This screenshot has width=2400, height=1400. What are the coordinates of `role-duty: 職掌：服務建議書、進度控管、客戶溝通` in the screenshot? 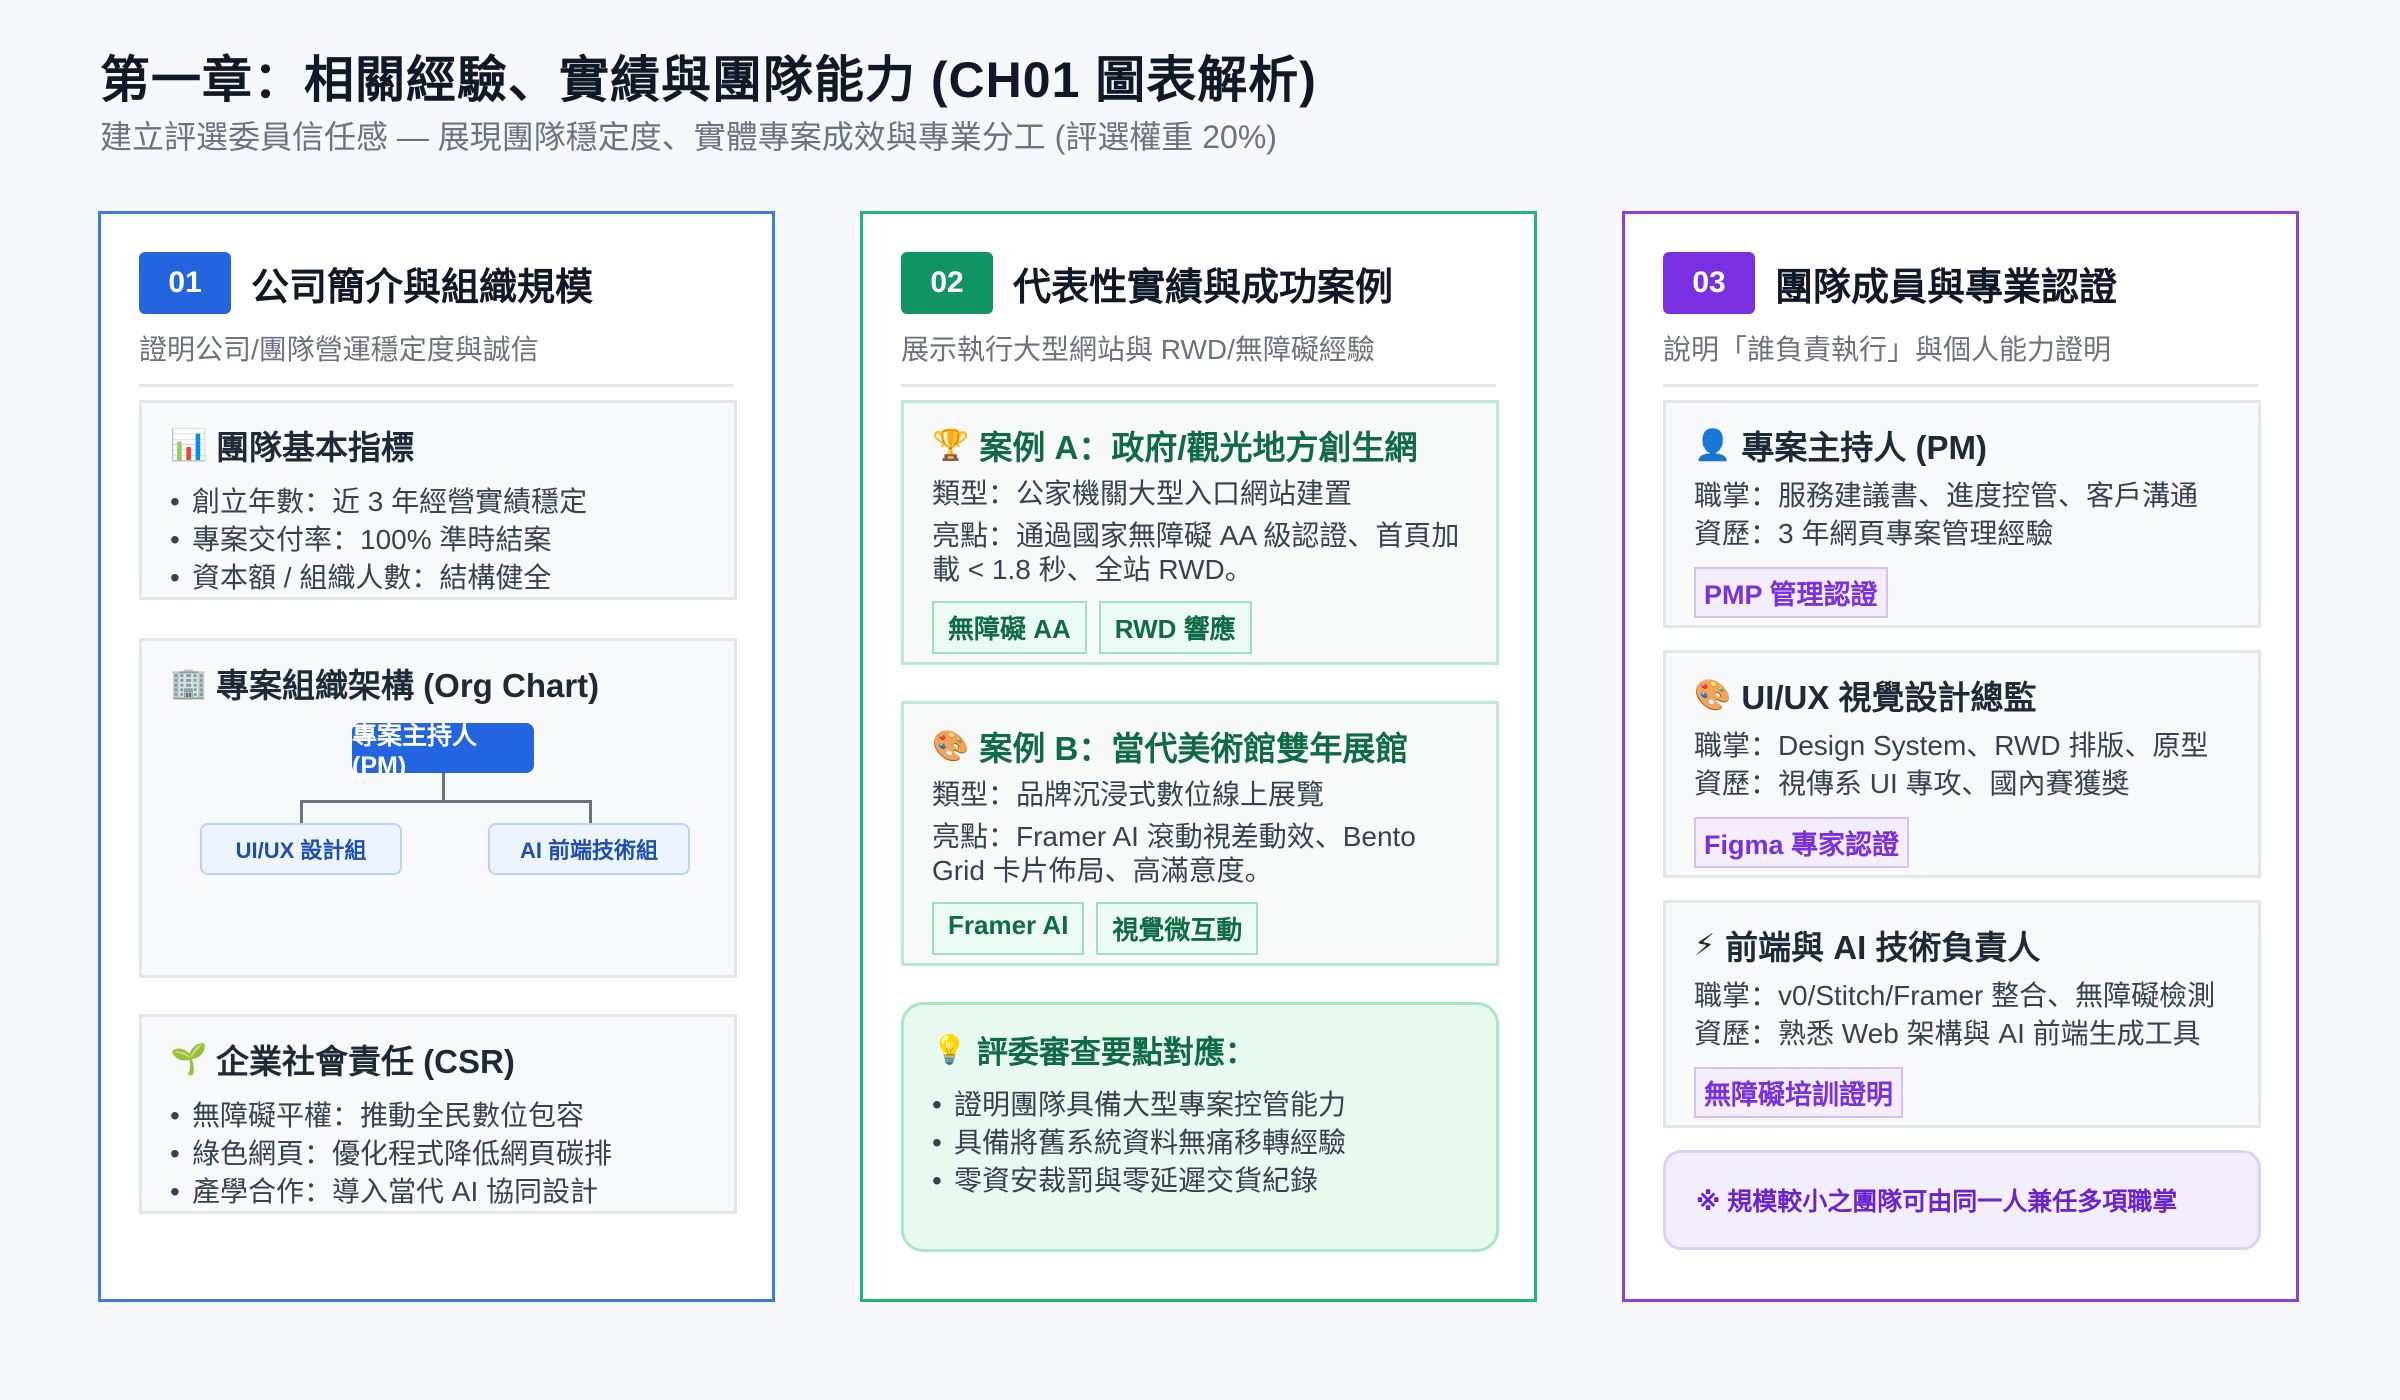 It's located at (1946, 495).